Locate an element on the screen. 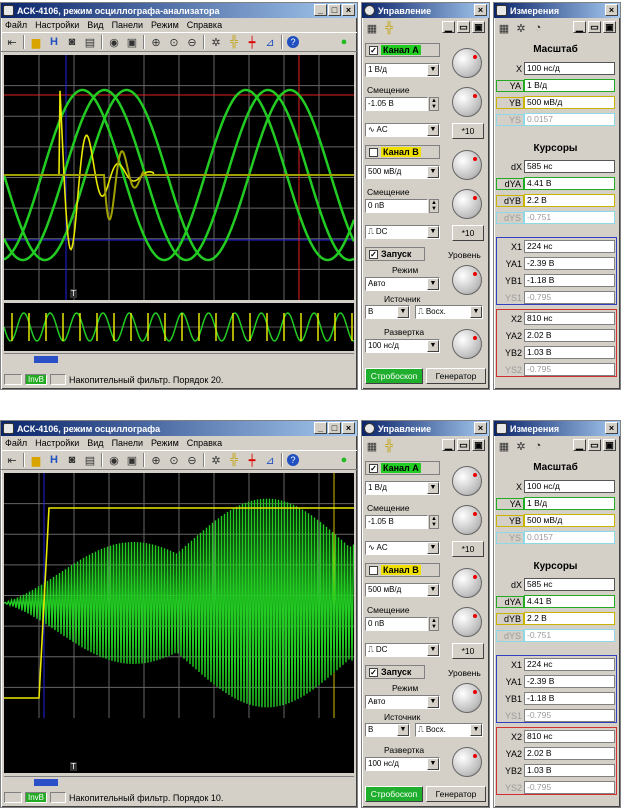  status-invb: InvB is located at coordinates (36, 379).